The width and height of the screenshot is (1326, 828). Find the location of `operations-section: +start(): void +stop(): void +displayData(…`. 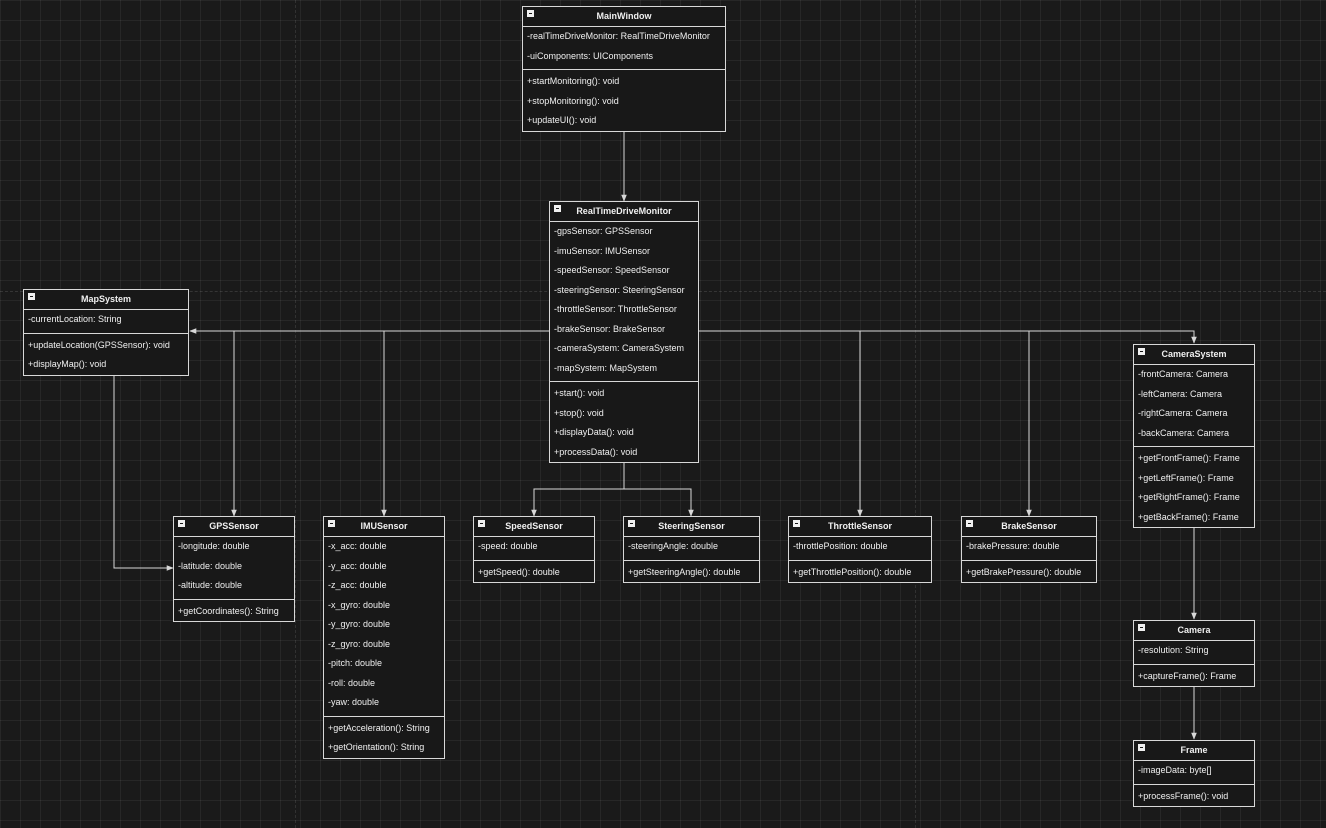

operations-section: +start(): void +stop(): void +displayData(… is located at coordinates (624, 421).